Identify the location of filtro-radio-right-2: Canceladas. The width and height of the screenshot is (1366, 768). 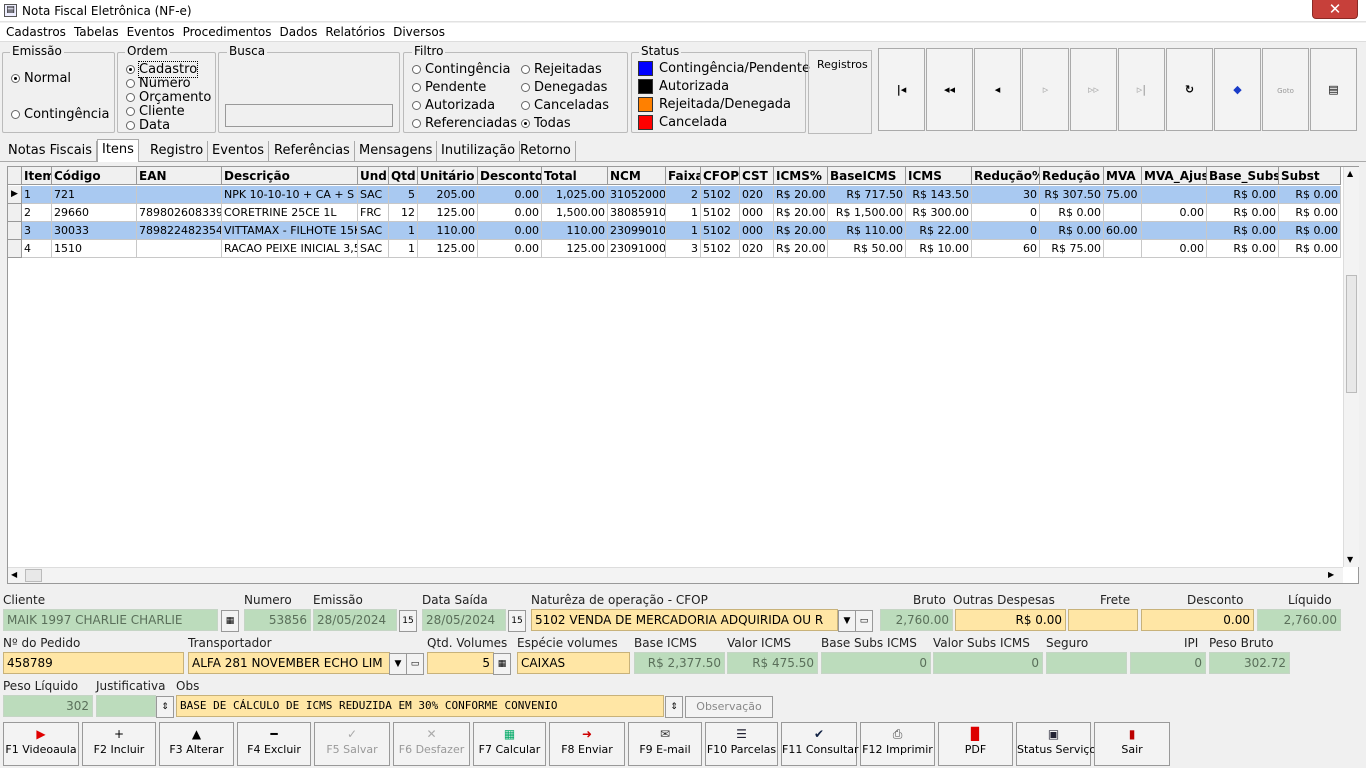
(565, 105).